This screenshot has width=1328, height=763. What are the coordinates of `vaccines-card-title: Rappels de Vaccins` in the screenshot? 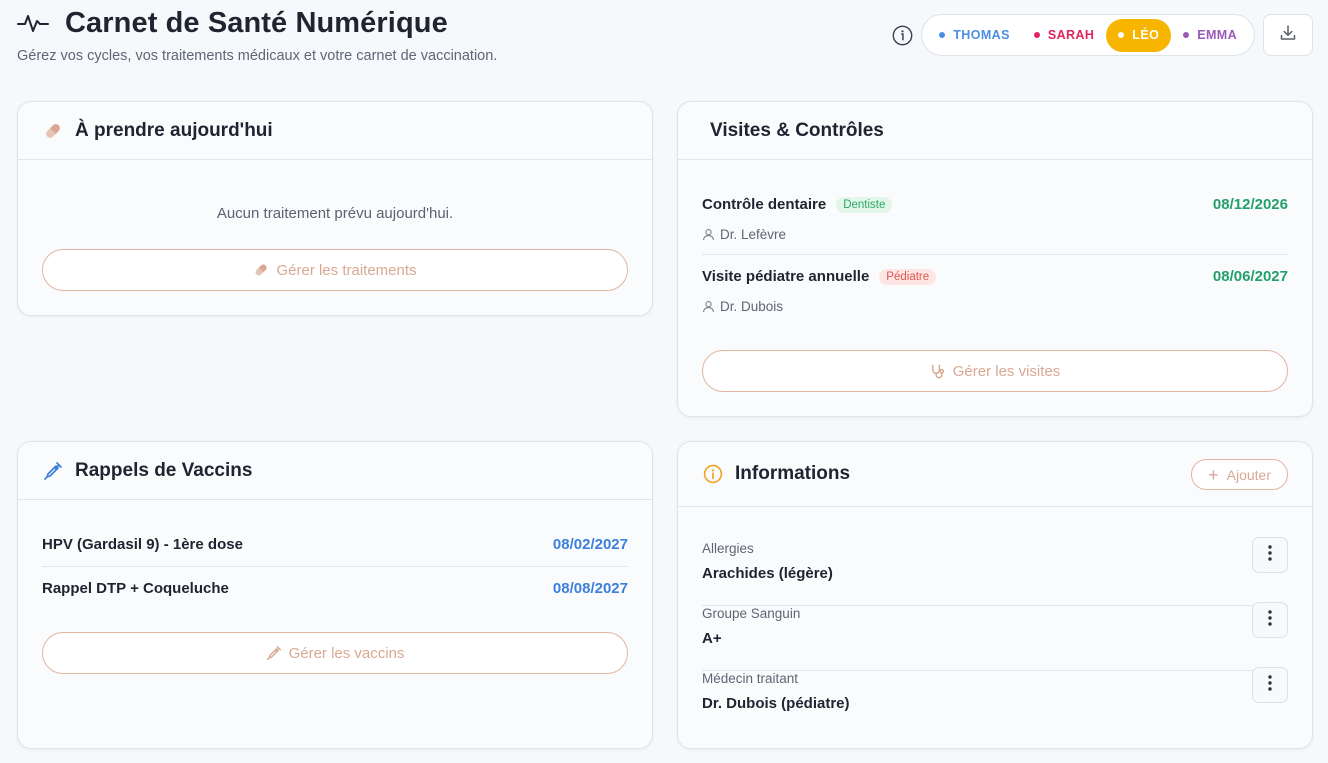 It's located at (164, 470).